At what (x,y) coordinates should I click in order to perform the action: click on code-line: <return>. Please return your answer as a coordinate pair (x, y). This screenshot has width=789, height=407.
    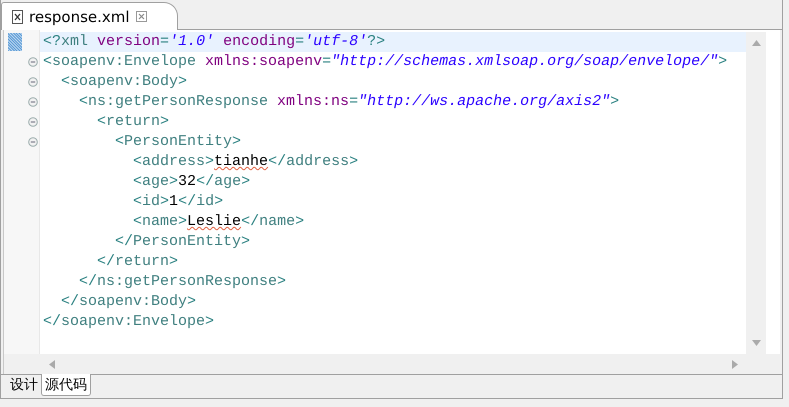
    Looking at the image, I should click on (133, 121).